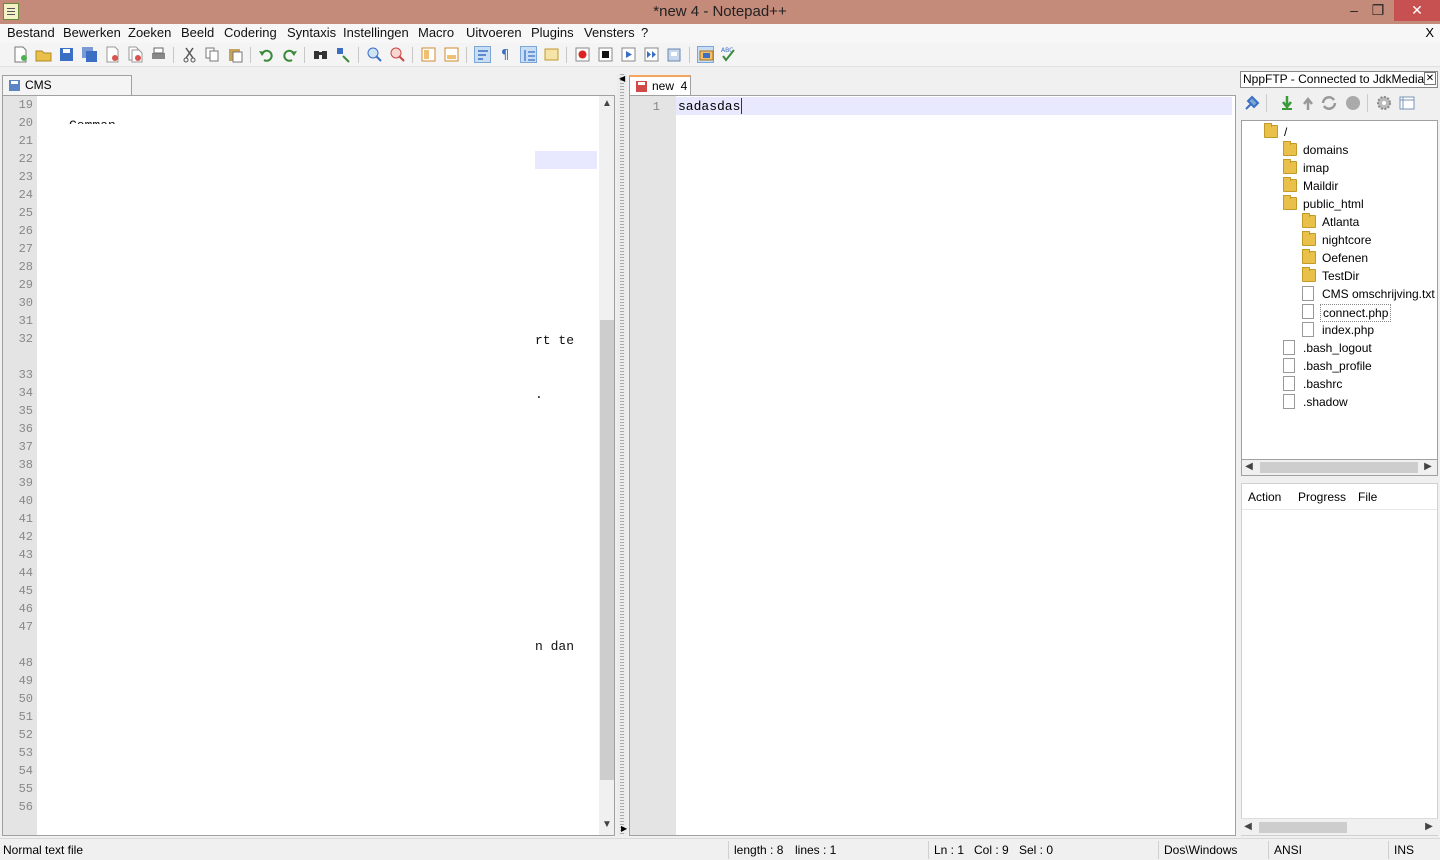  What do you see at coordinates (1407, 103) in the screenshot?
I see `message-window-icon` at bounding box center [1407, 103].